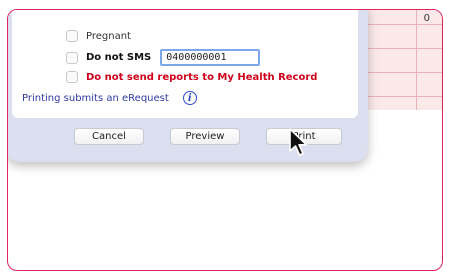 This screenshot has width=451, height=272. Describe the element at coordinates (189, 98) in the screenshot. I see `info-icon: i` at that location.